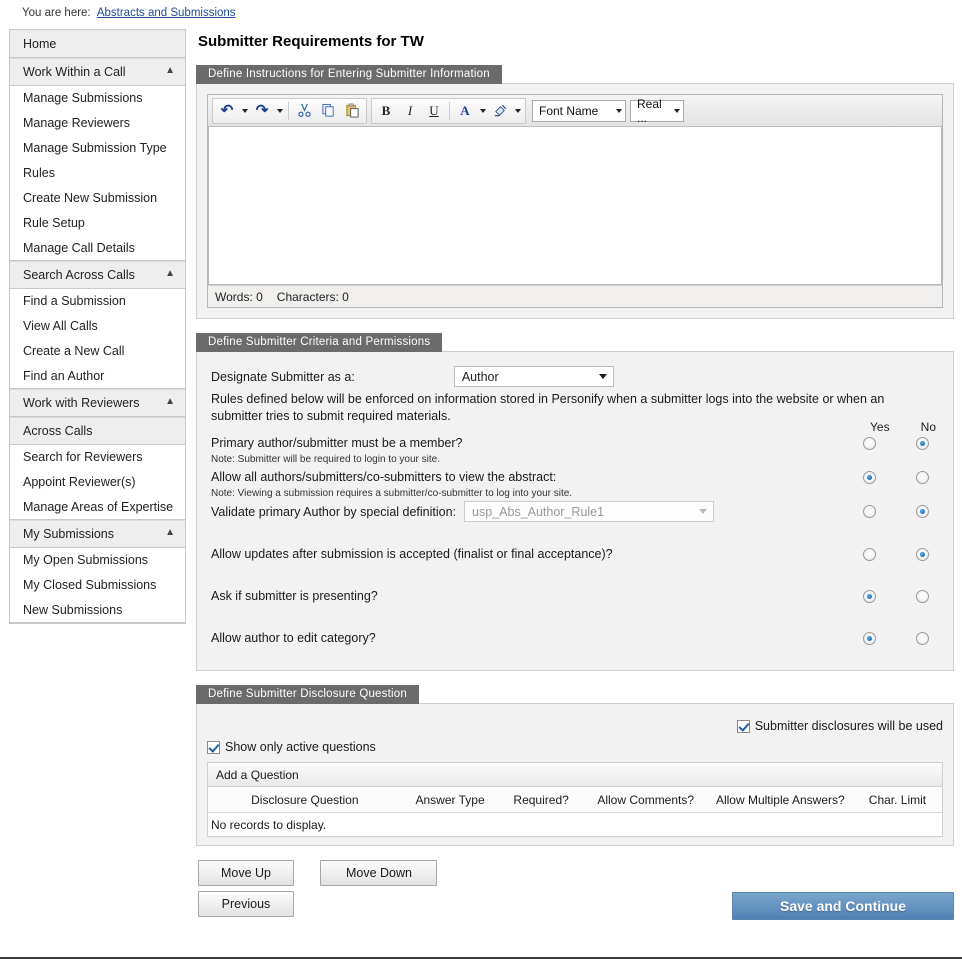 The image size is (962, 959). What do you see at coordinates (97, 431) in the screenshot?
I see `sidebar-group-across-calls: Across Calls` at bounding box center [97, 431].